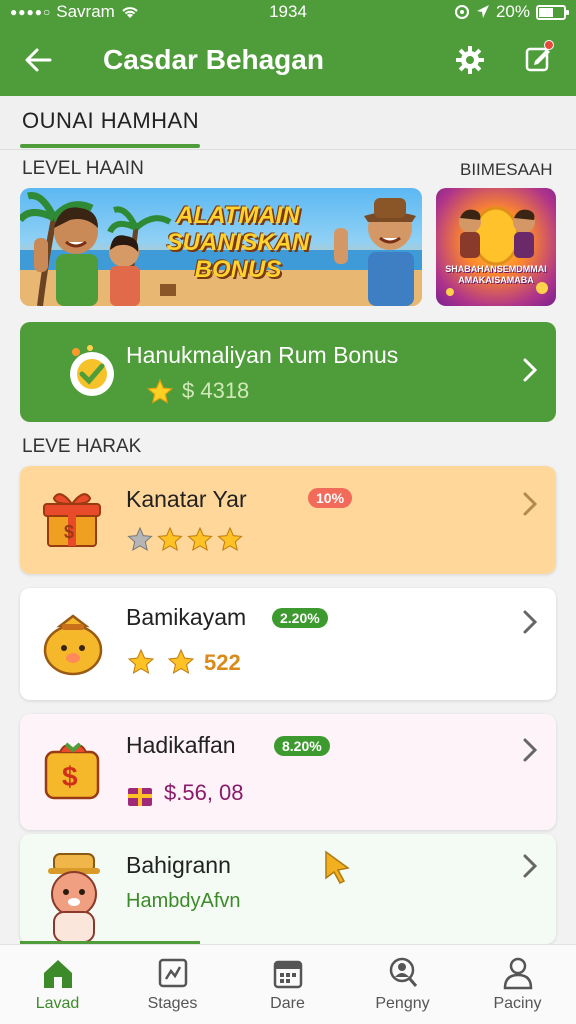 This screenshot has height=1024, width=576. I want to click on cursor-pointer-icon, so click(337, 867).